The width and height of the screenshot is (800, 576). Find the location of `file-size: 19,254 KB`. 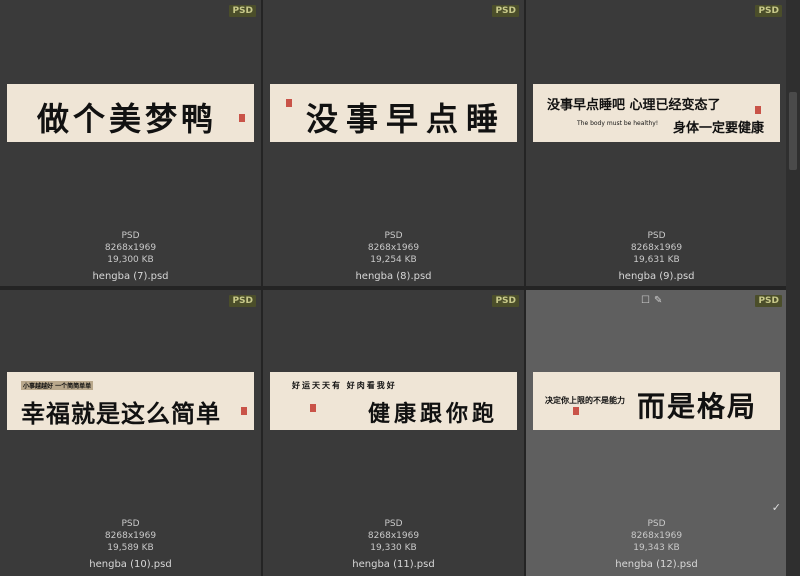

file-size: 19,254 KB is located at coordinates (393, 260).